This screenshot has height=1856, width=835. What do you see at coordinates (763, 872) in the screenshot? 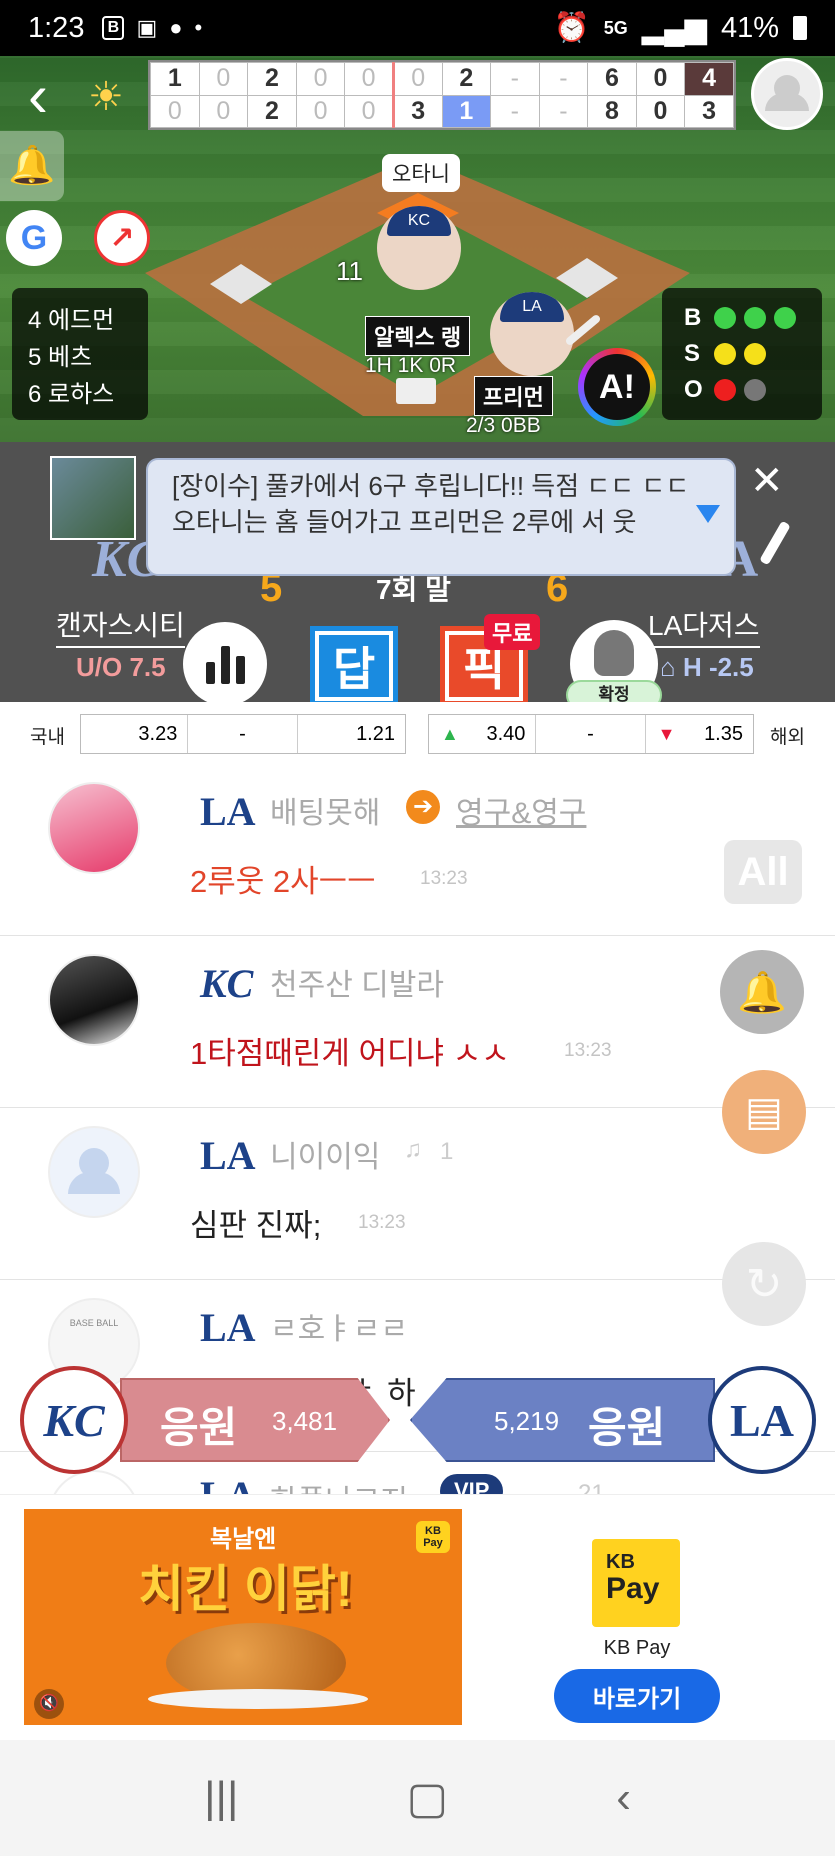
I see `all-filter-button: All` at bounding box center [763, 872].